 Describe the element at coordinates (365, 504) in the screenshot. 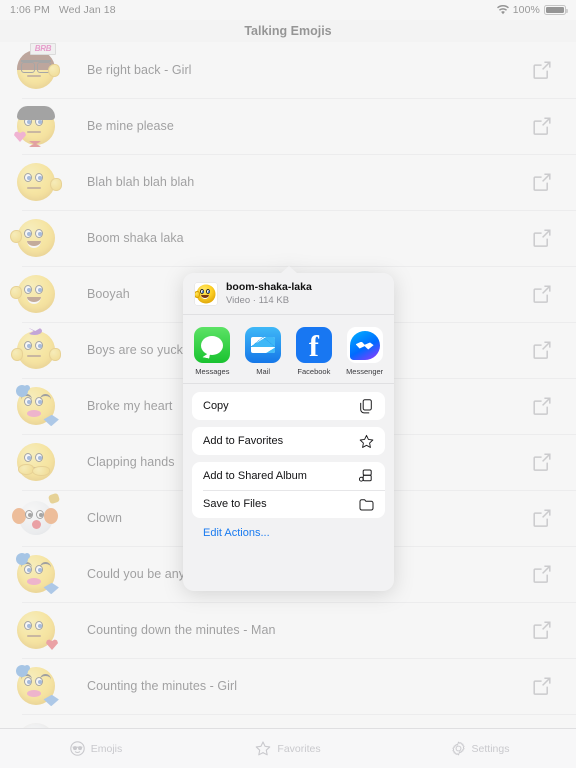

I see `folder-icon` at that location.